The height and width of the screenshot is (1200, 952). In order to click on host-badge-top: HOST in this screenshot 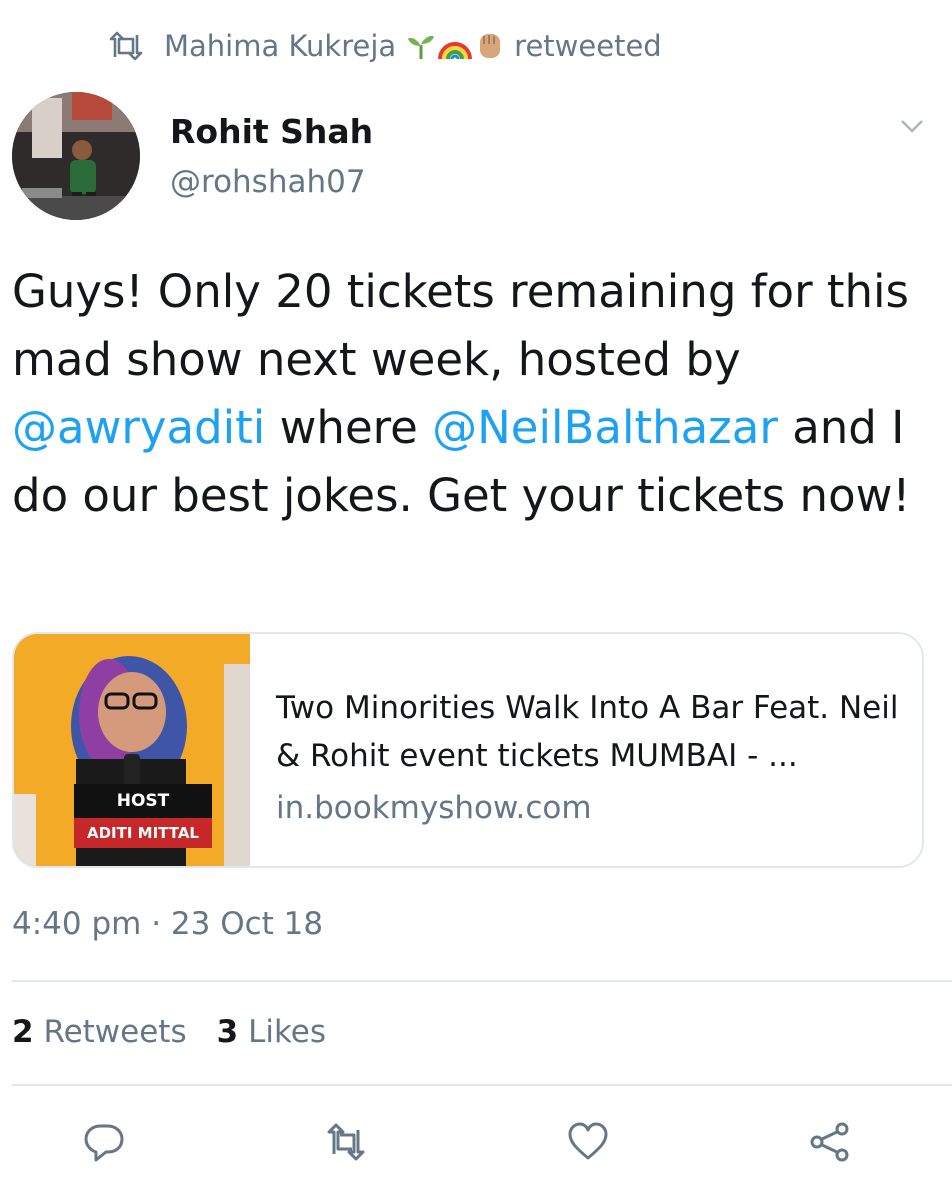, I will do `click(143, 801)`.